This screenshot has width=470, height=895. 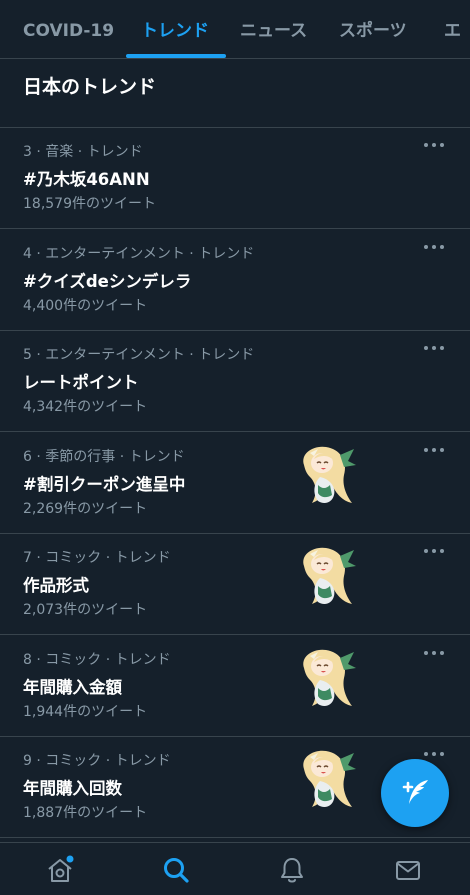 I want to click on messages-icon, so click(x=408, y=870).